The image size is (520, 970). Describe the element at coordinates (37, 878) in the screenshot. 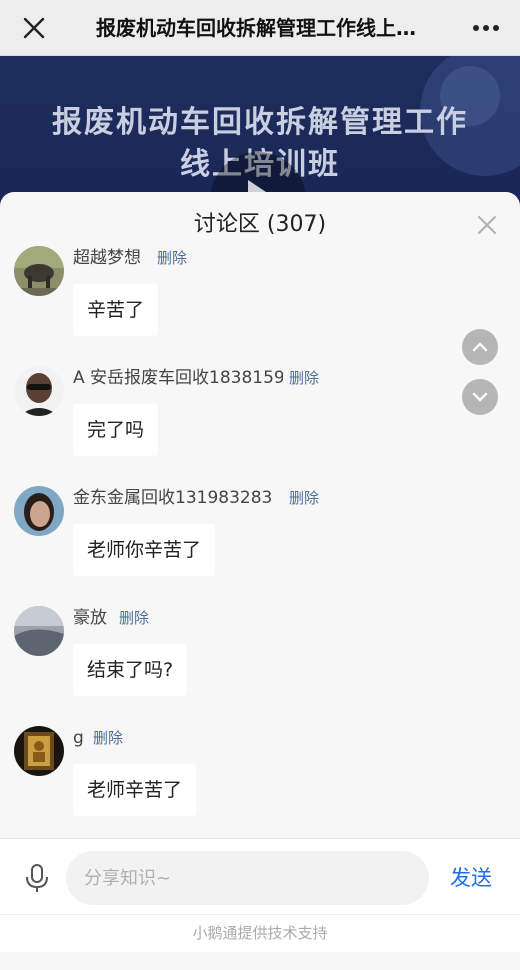

I see `microphone-icon` at that location.